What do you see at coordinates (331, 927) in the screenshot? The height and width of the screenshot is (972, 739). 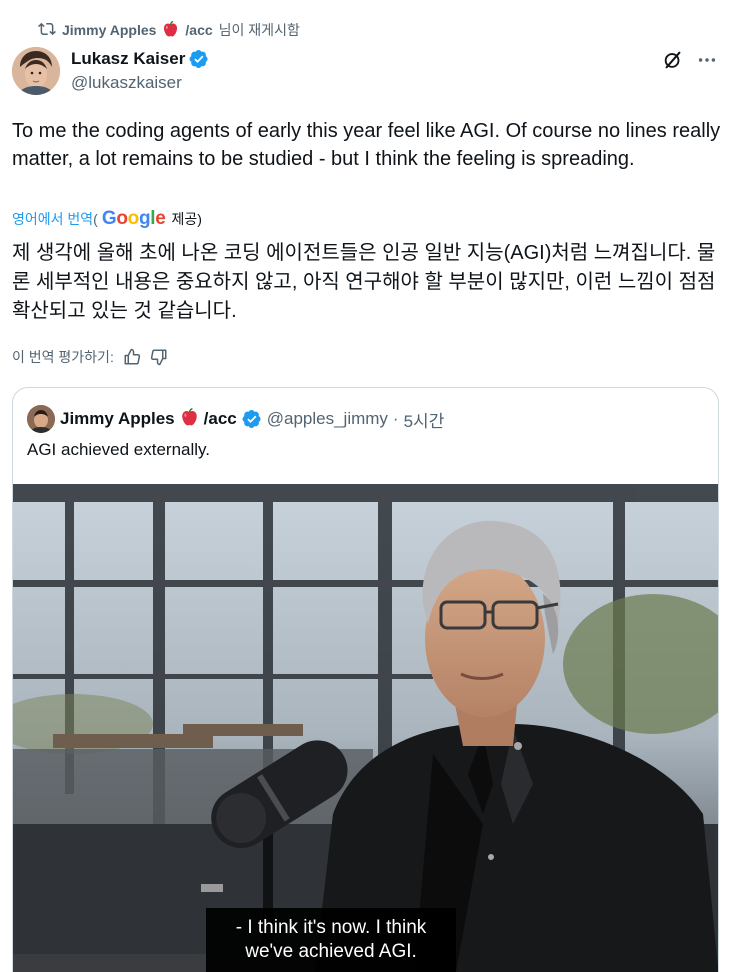 I see `video-subtitle-line-1: - I think it's now. I think` at bounding box center [331, 927].